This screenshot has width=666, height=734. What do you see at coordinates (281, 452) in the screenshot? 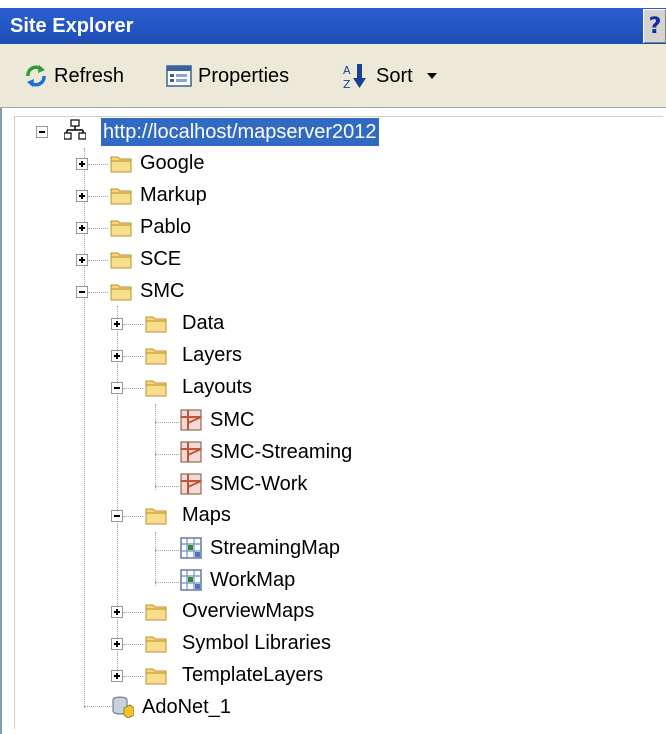
I see `tree-node-label: SMC-Streaming` at bounding box center [281, 452].